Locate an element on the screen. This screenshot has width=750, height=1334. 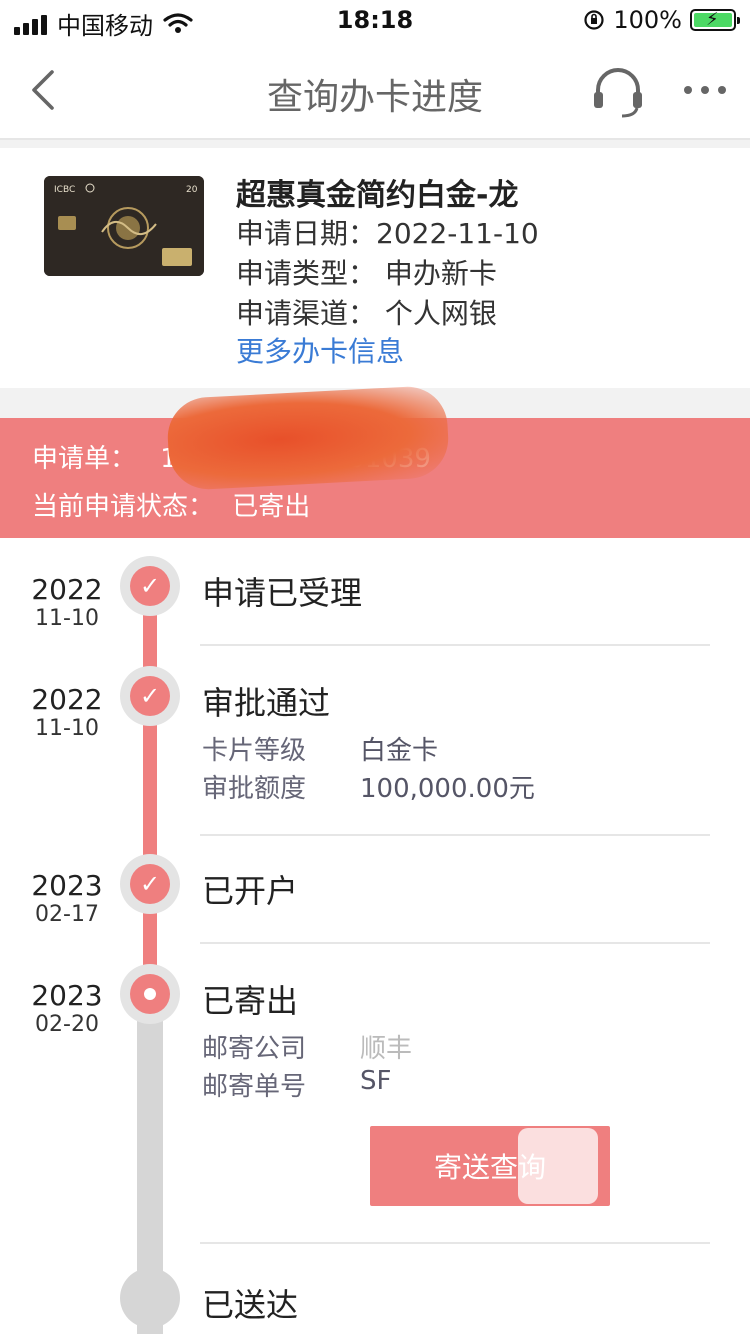
step-title: 审批通过 is located at coordinates (266, 703).